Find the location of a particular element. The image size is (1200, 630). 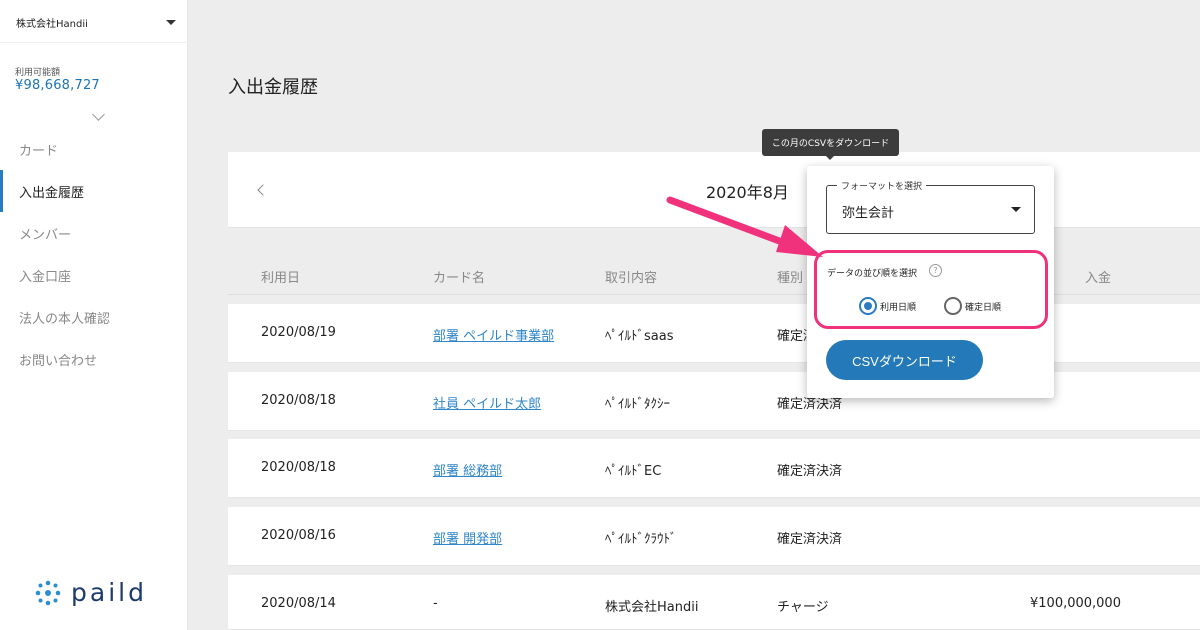

arrow-annotation is located at coordinates (744, 226).